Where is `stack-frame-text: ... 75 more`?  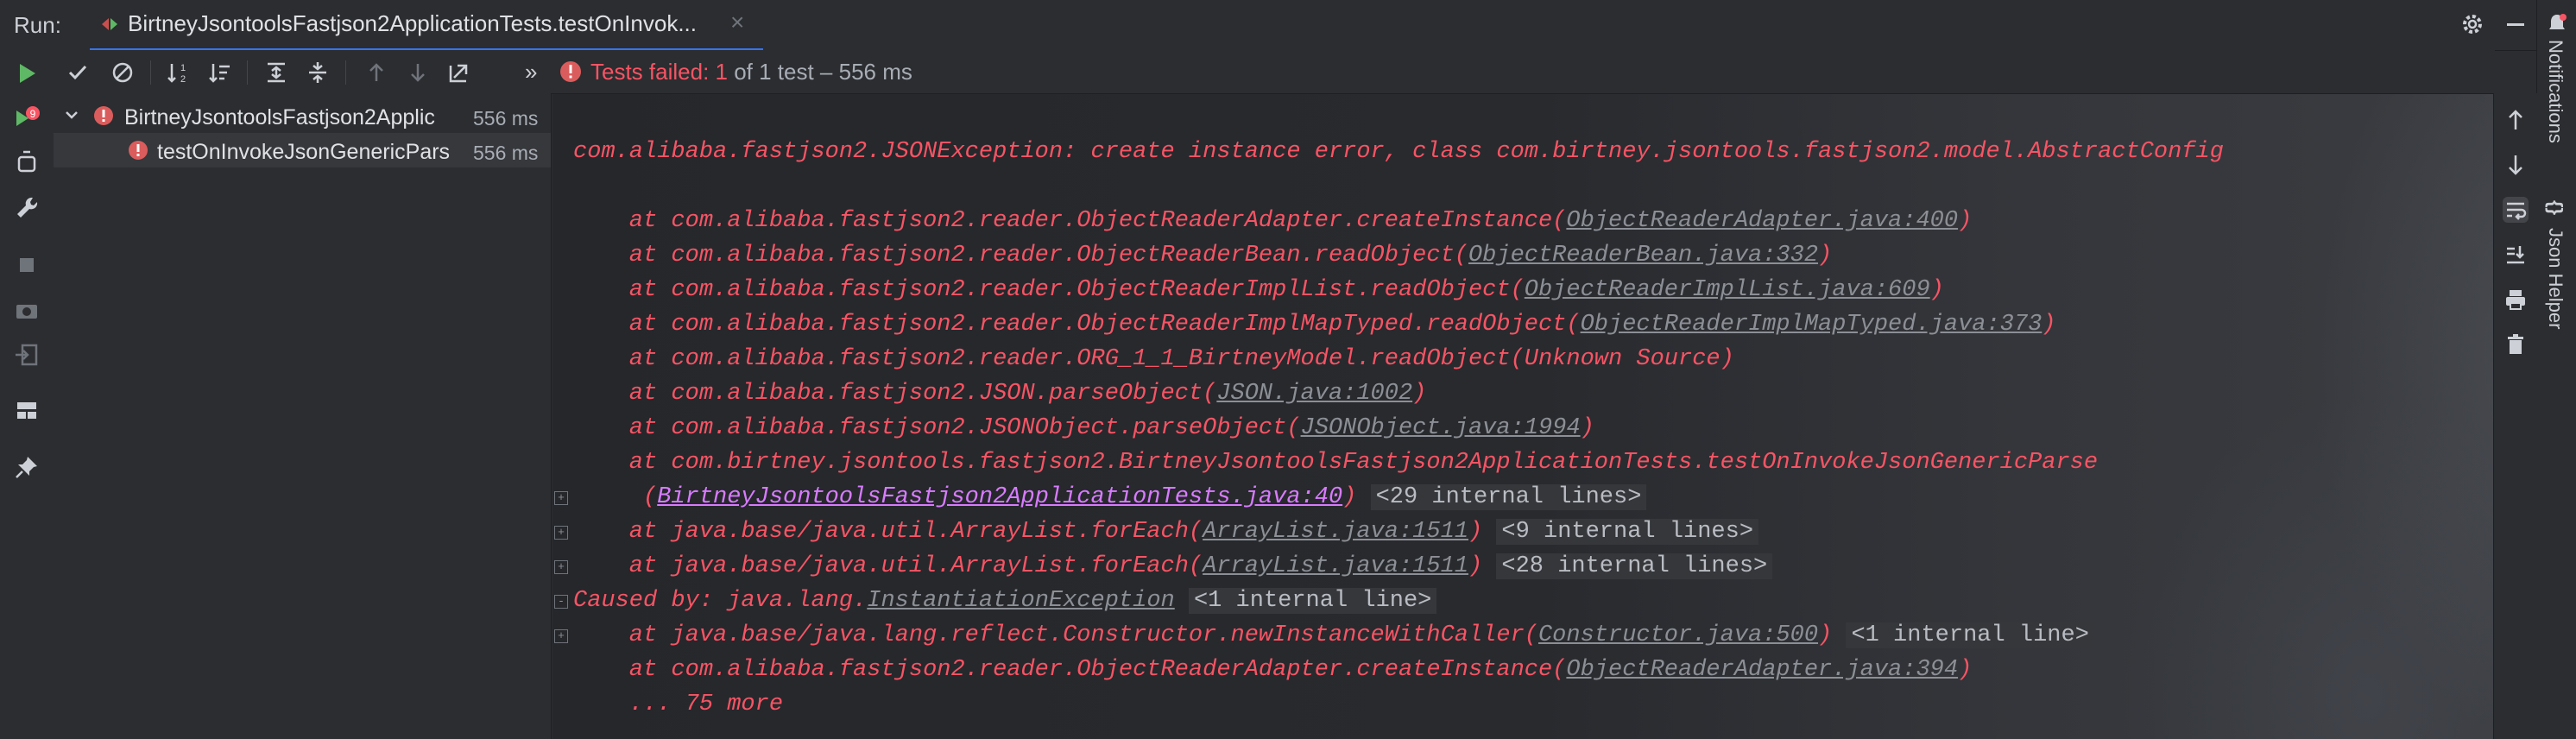
stack-frame-text: ... 75 more is located at coordinates (678, 704).